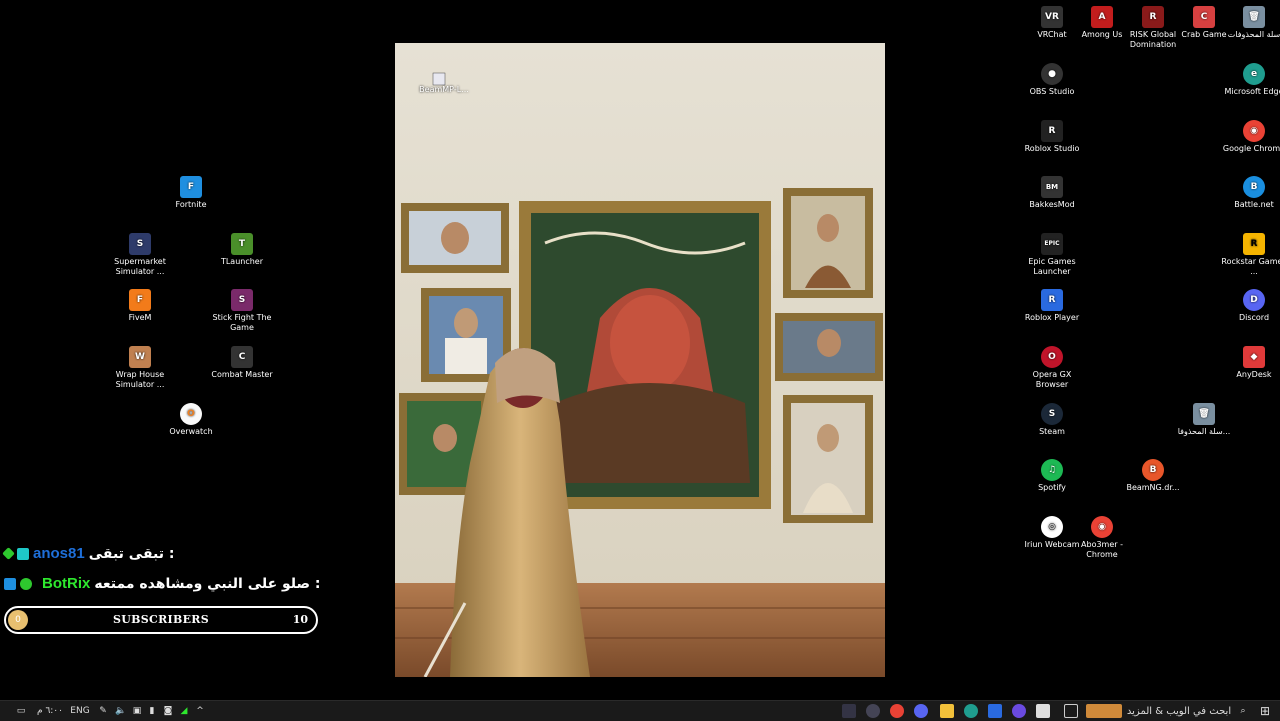  What do you see at coordinates (1052, 80) in the screenshot?
I see `desktop-icon-obs: ● OBS Studio` at bounding box center [1052, 80].